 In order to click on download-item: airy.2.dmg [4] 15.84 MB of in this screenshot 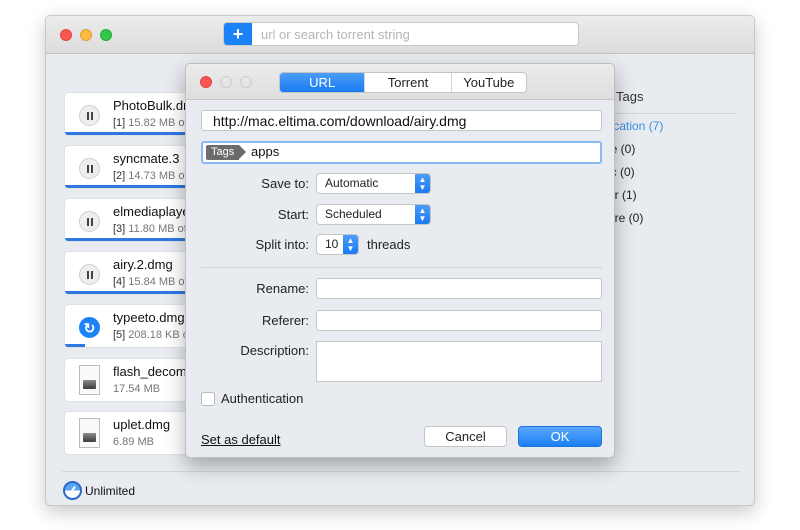, I will do `click(131, 273)`.